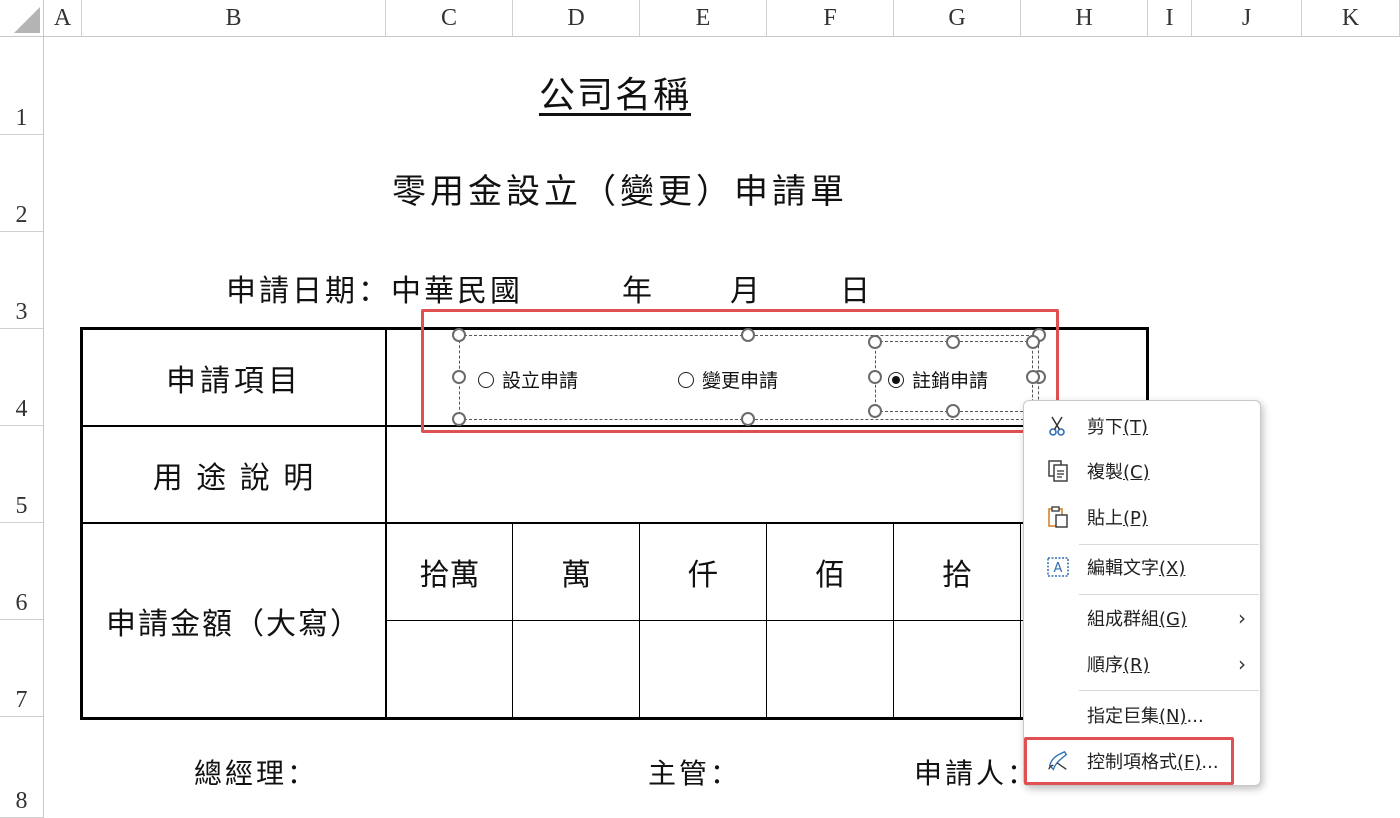 The image size is (1400, 818). I want to click on menu-label-copy: 複製, so click(1105, 472).